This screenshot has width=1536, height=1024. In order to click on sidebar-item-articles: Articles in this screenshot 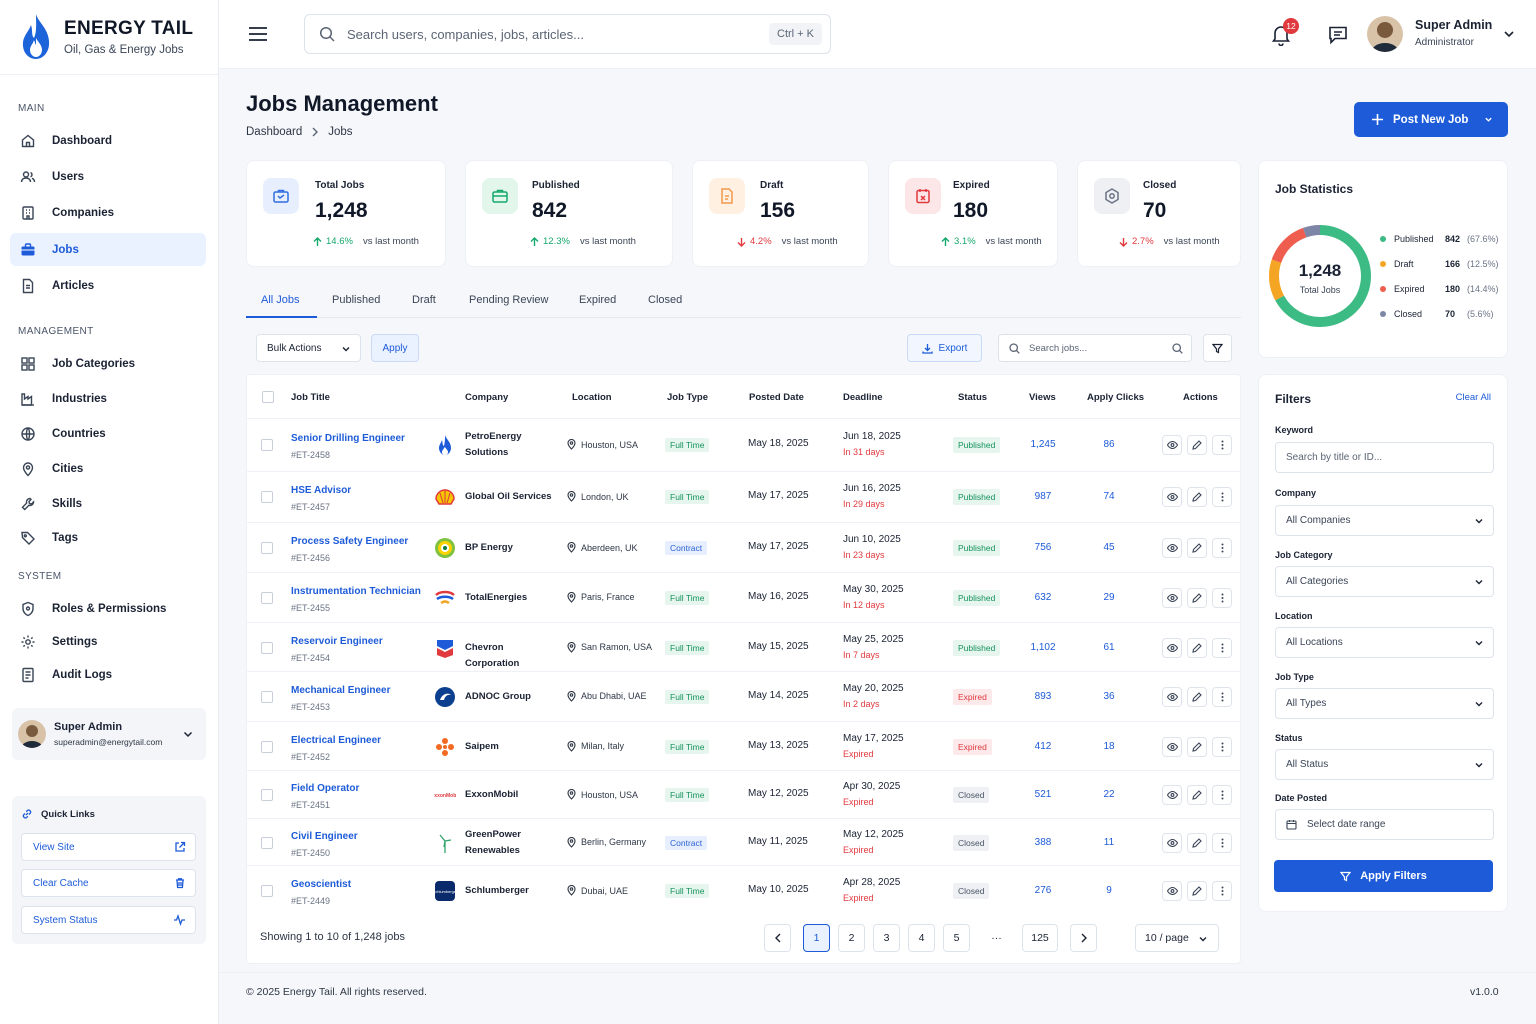, I will do `click(108, 285)`.